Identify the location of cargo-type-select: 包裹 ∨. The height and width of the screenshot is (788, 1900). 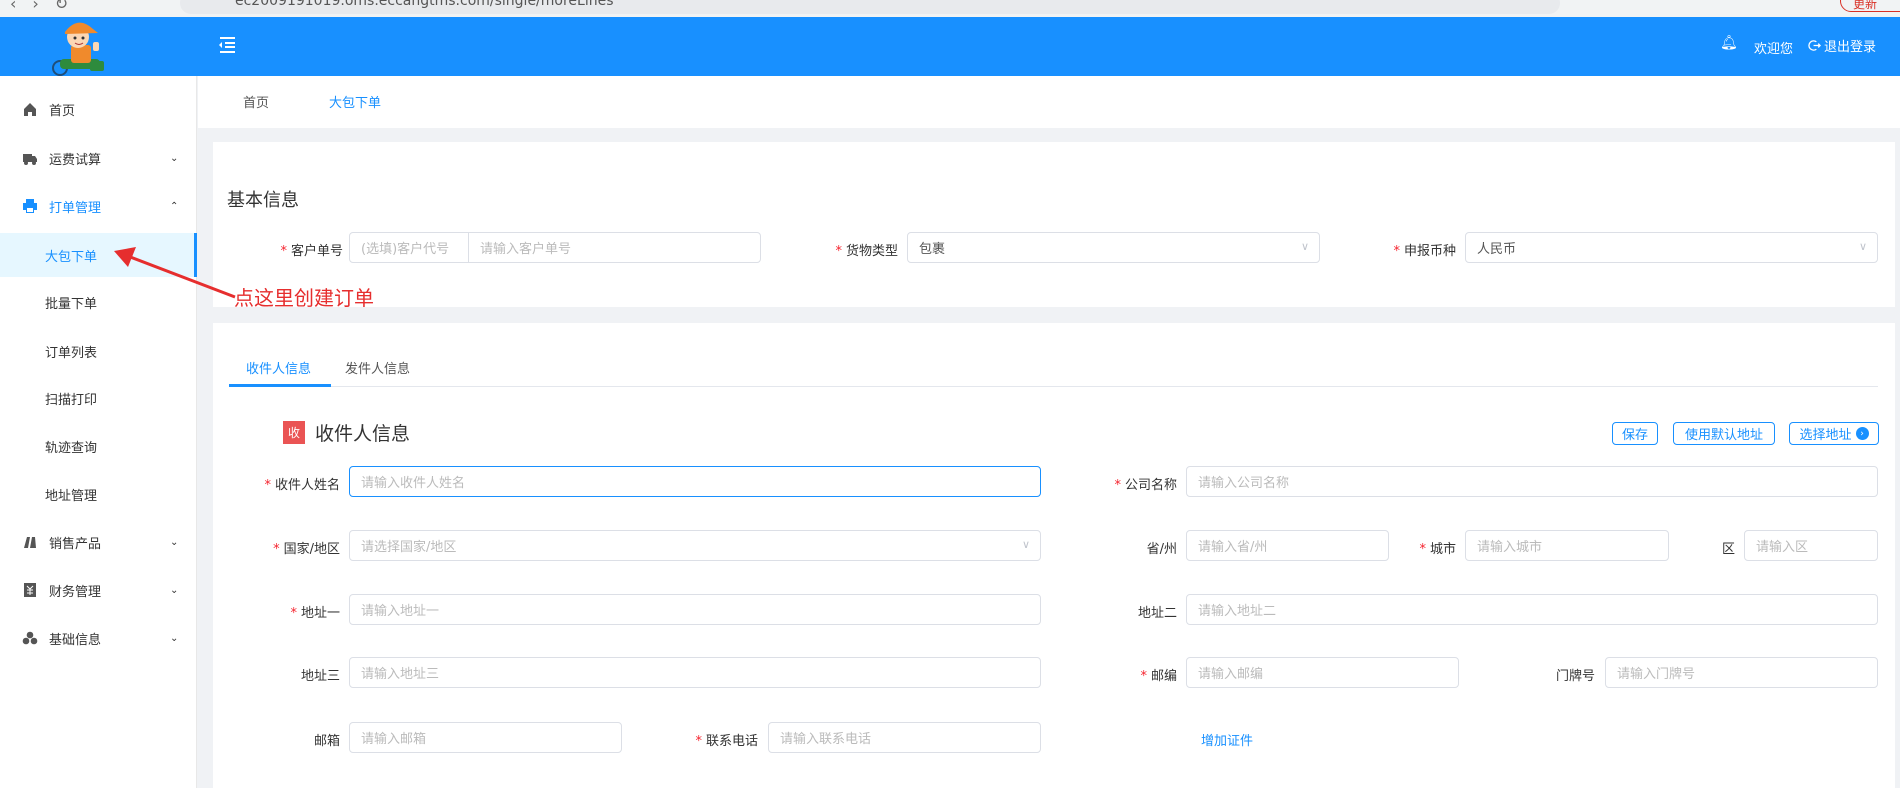
(1113, 247).